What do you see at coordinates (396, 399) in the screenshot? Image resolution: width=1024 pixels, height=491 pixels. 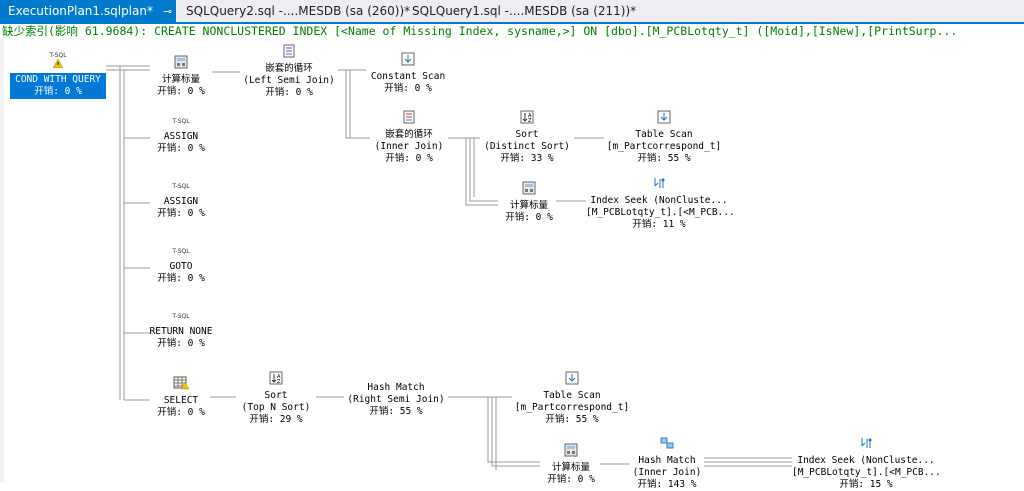 I see `node-sub: (Right Semi Join)` at bounding box center [396, 399].